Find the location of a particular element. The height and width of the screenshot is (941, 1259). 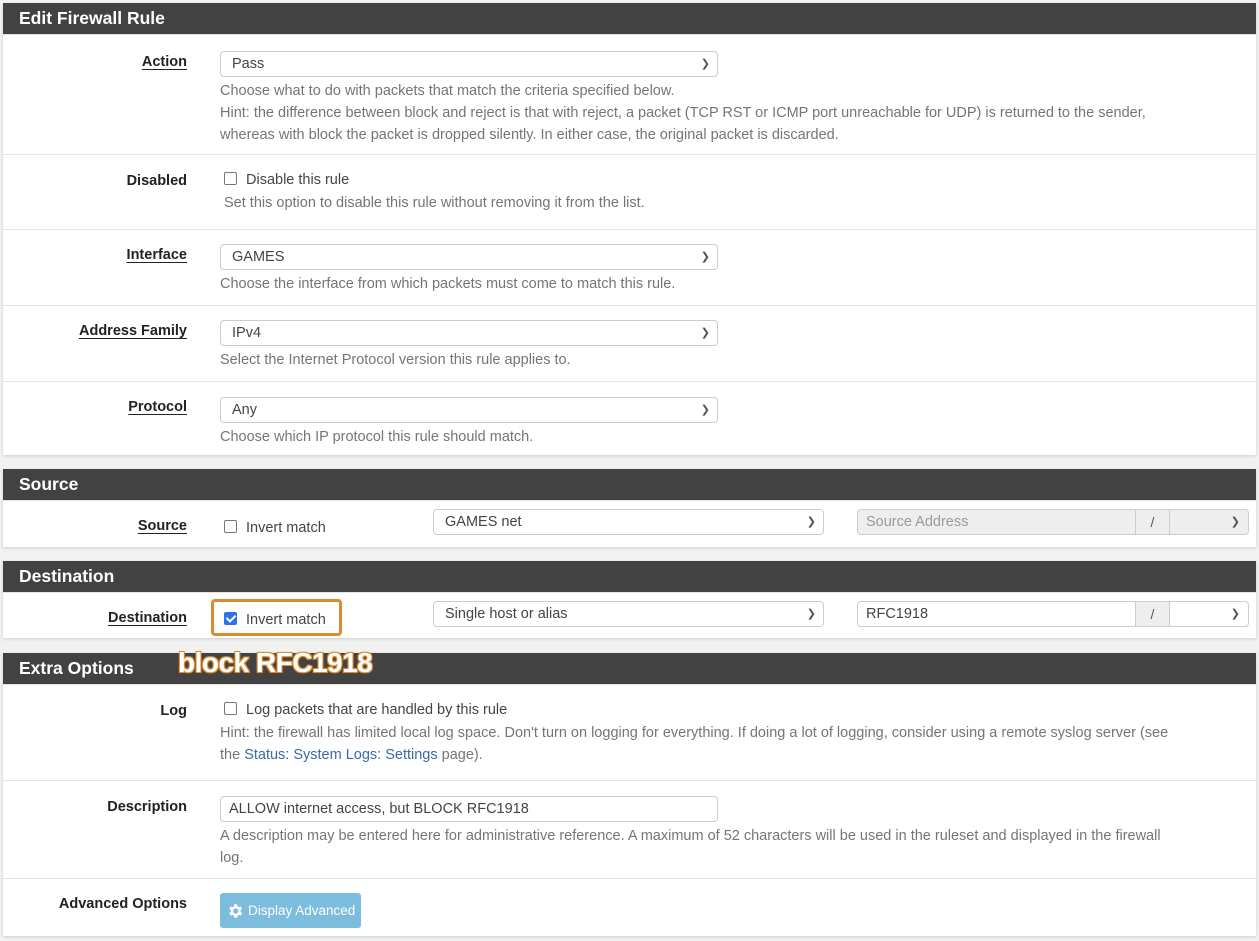

gear-icon is located at coordinates (236, 910).